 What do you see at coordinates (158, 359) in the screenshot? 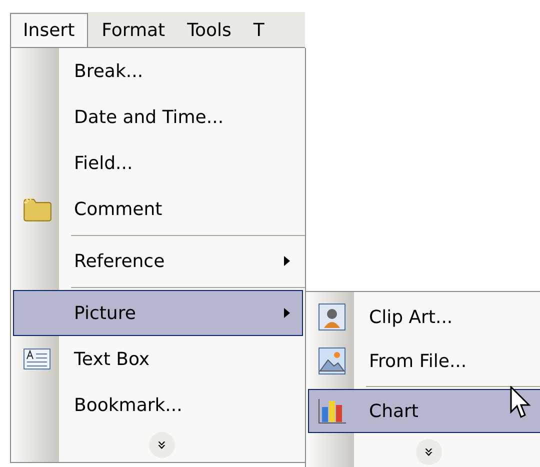
I see `menu-item: Text Box` at bounding box center [158, 359].